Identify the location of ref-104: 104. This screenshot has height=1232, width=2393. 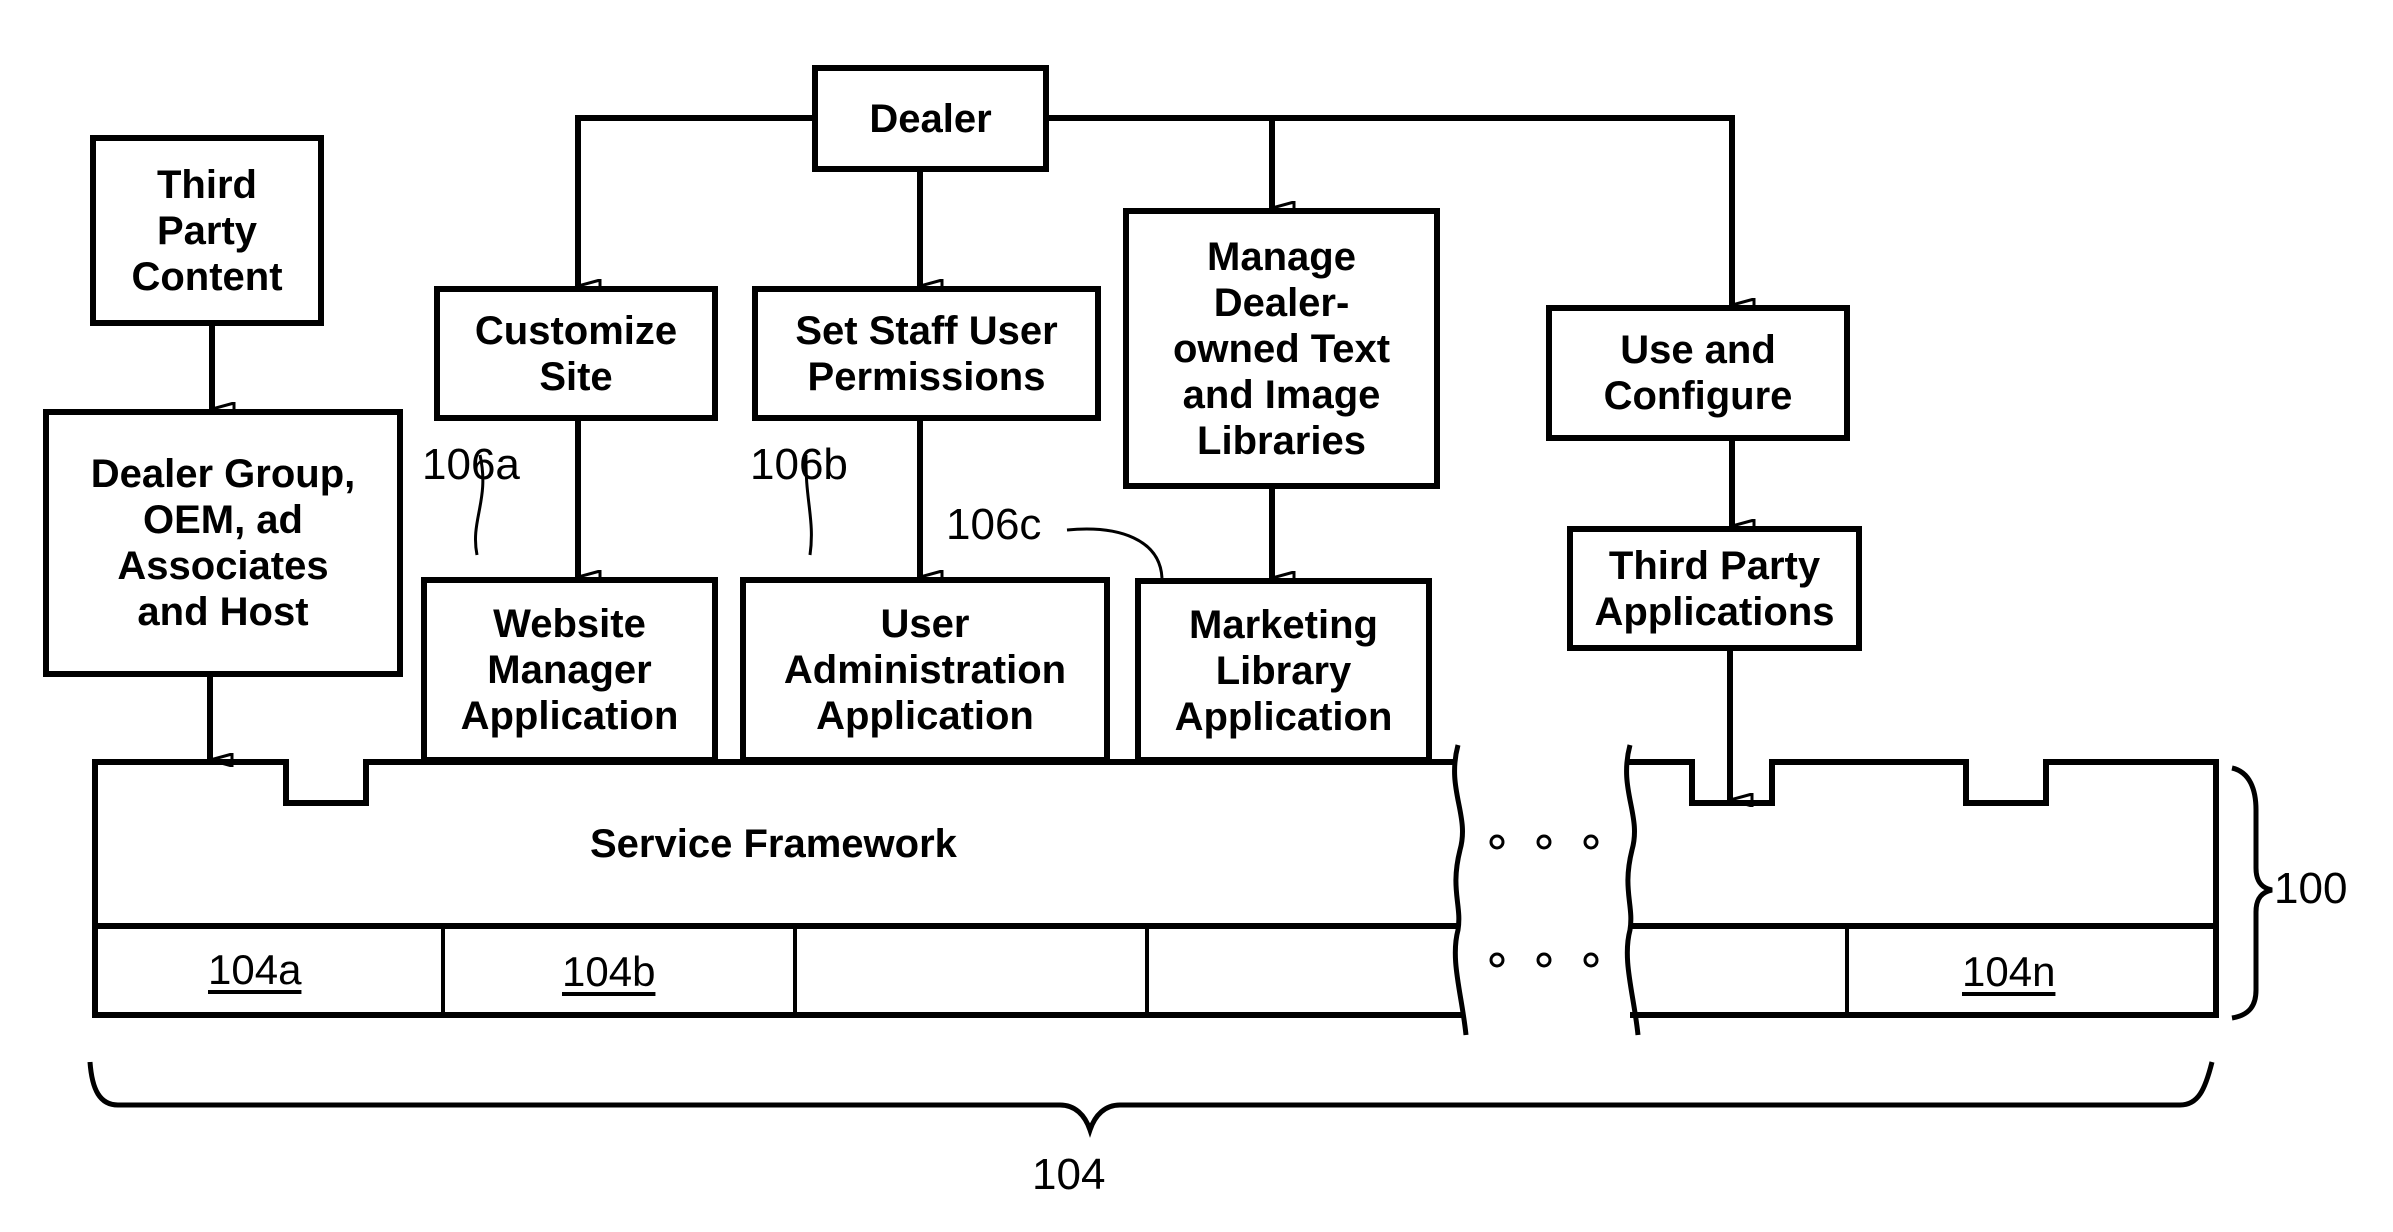
(1069, 1174).